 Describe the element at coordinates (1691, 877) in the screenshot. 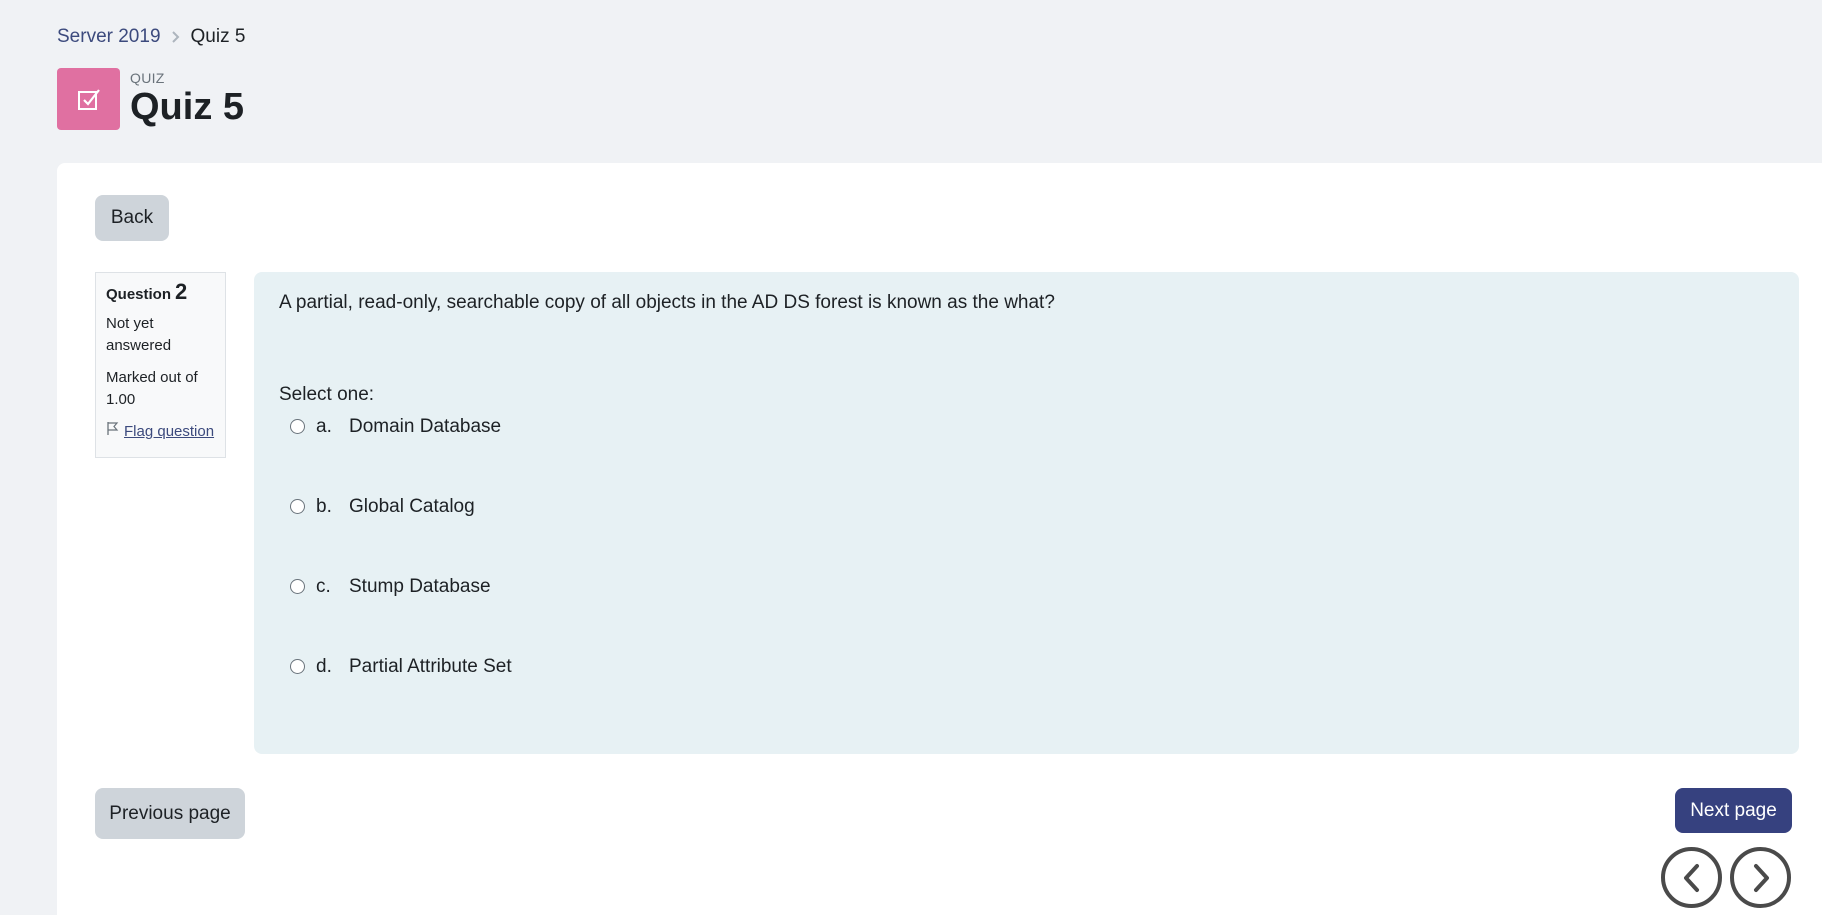

I see `chevron-left-icon` at that location.